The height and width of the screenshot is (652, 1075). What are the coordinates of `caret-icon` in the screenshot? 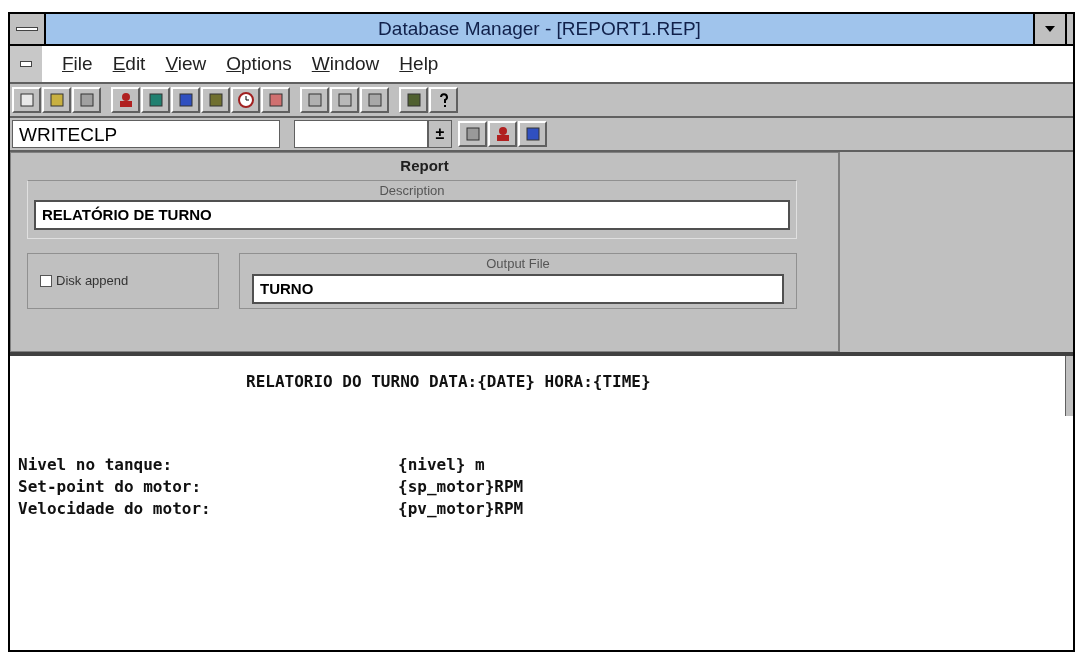 It's located at (1050, 29).